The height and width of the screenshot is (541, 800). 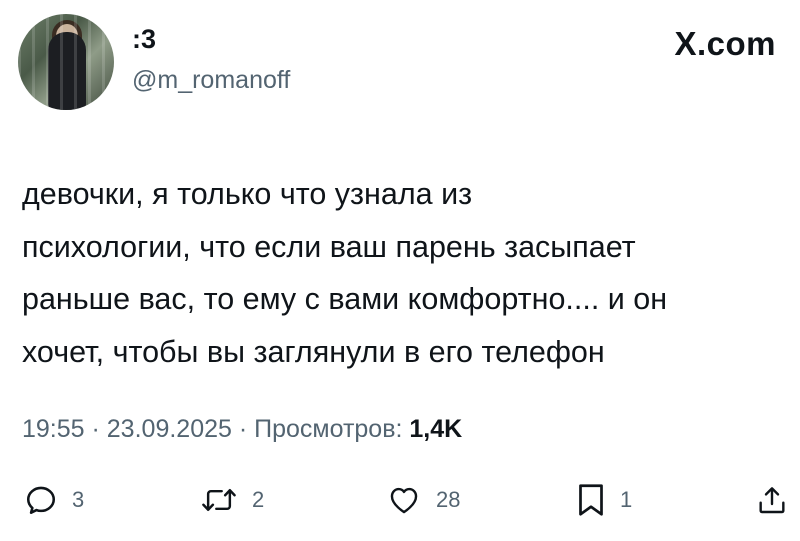 What do you see at coordinates (725, 43) in the screenshot?
I see `brand-logo: X.com` at bounding box center [725, 43].